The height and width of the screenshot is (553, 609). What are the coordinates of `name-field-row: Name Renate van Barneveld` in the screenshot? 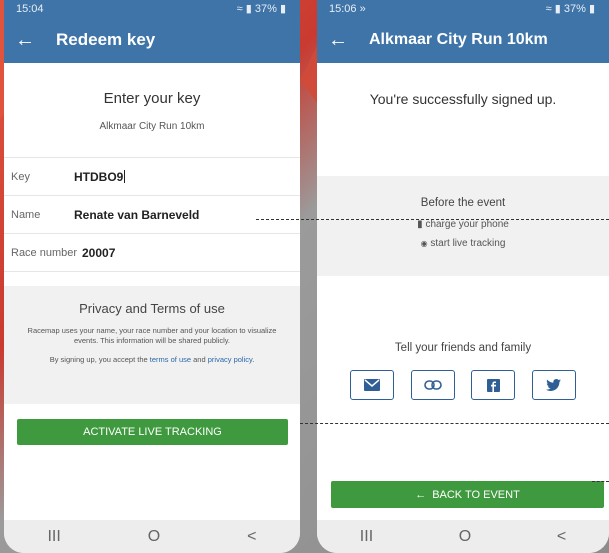 It's located at (152, 215).